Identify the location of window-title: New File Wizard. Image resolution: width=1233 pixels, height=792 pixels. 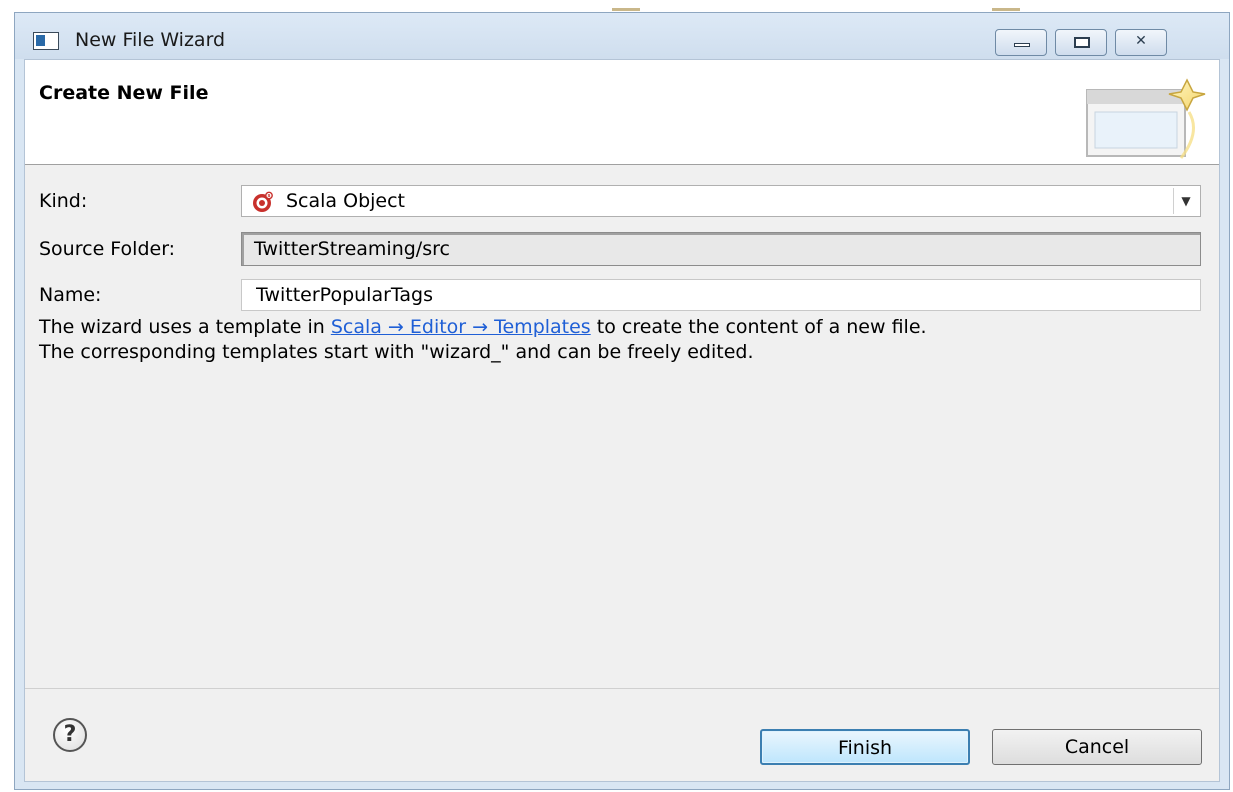
(150, 40).